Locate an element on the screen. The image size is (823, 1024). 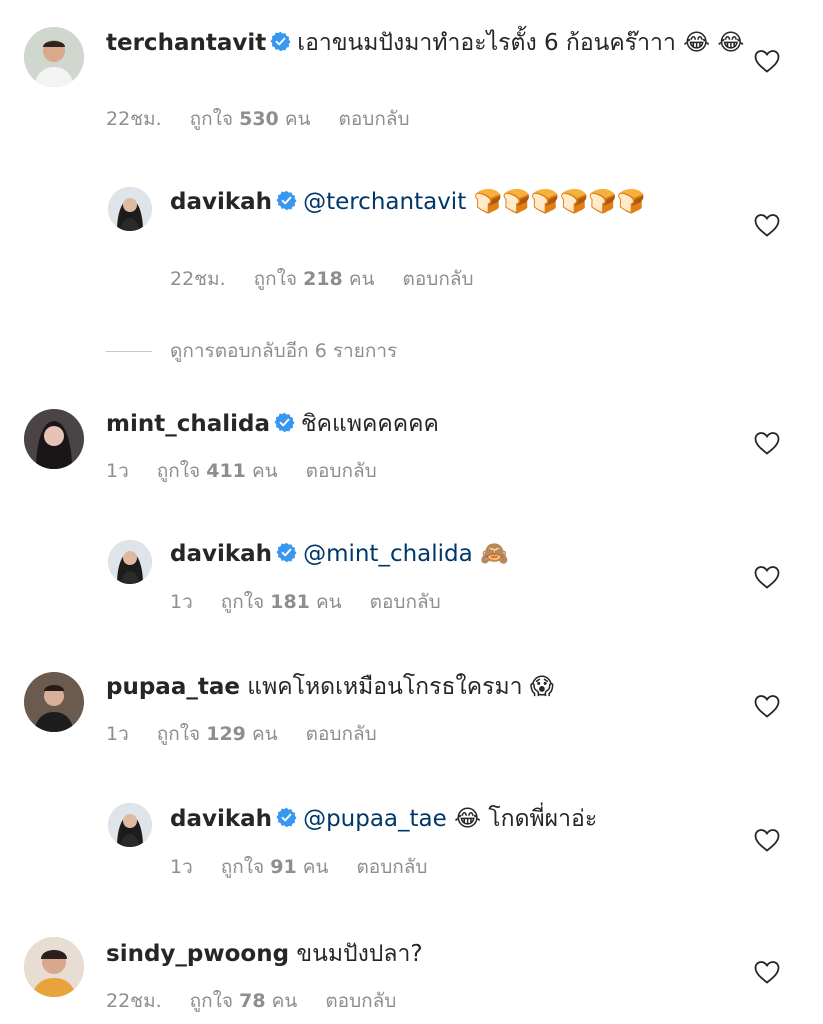
comment-meta: 22ชม. ถูกใจ 218 คน ตอบกลับ is located at coordinates (336, 279).